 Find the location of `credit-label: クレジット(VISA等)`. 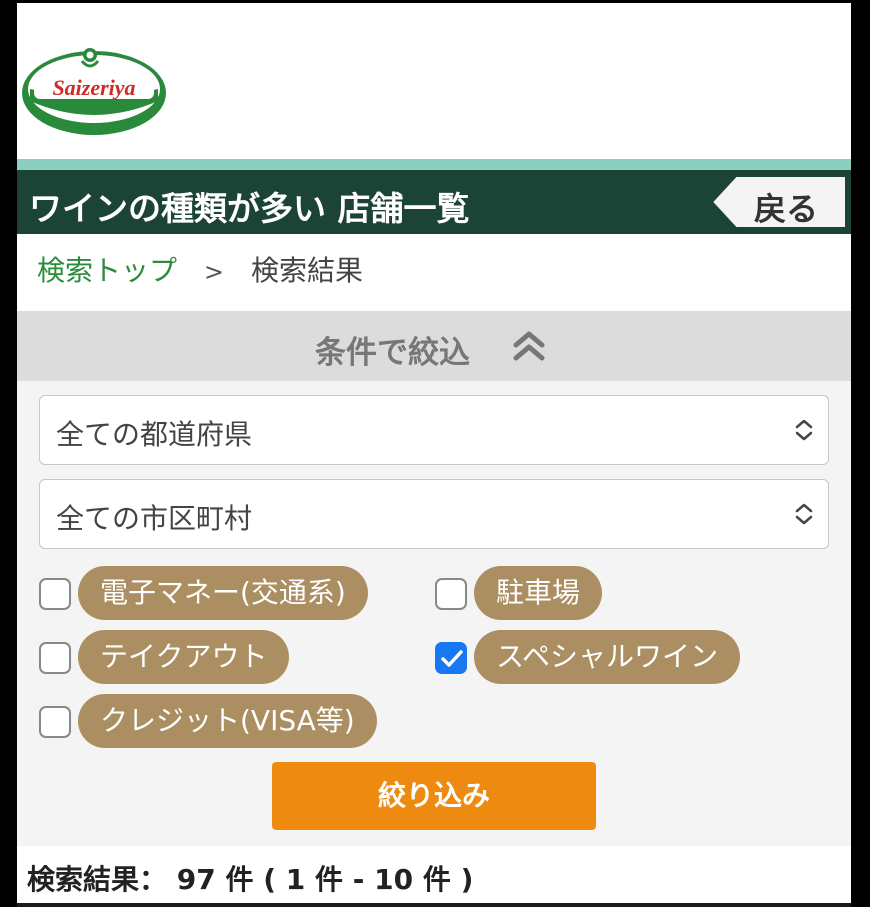

credit-label: クレジット(VISA等) is located at coordinates (227, 721).